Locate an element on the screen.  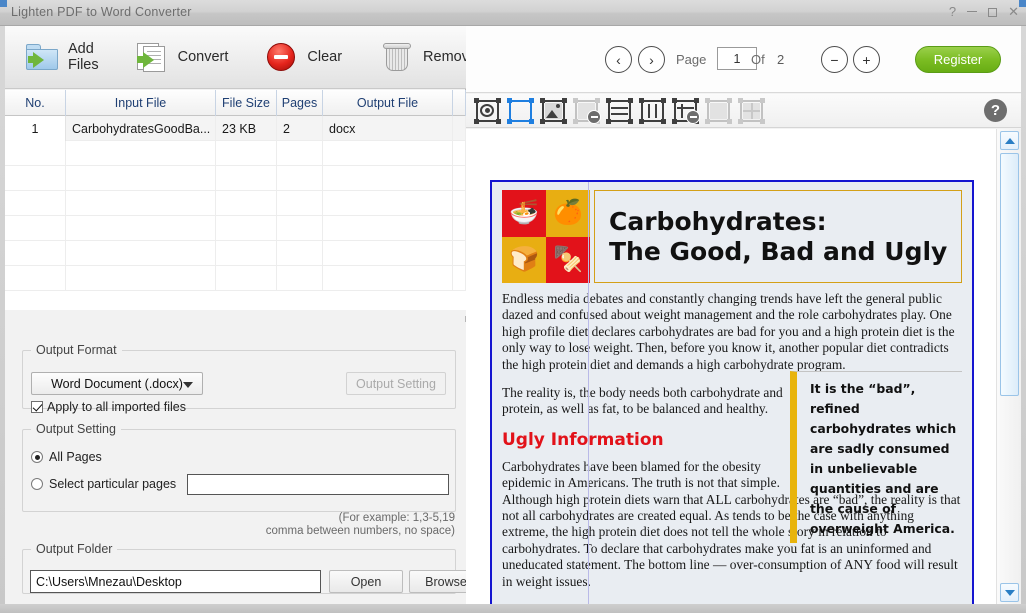
open-folder-button: Open is located at coordinates (366, 581).